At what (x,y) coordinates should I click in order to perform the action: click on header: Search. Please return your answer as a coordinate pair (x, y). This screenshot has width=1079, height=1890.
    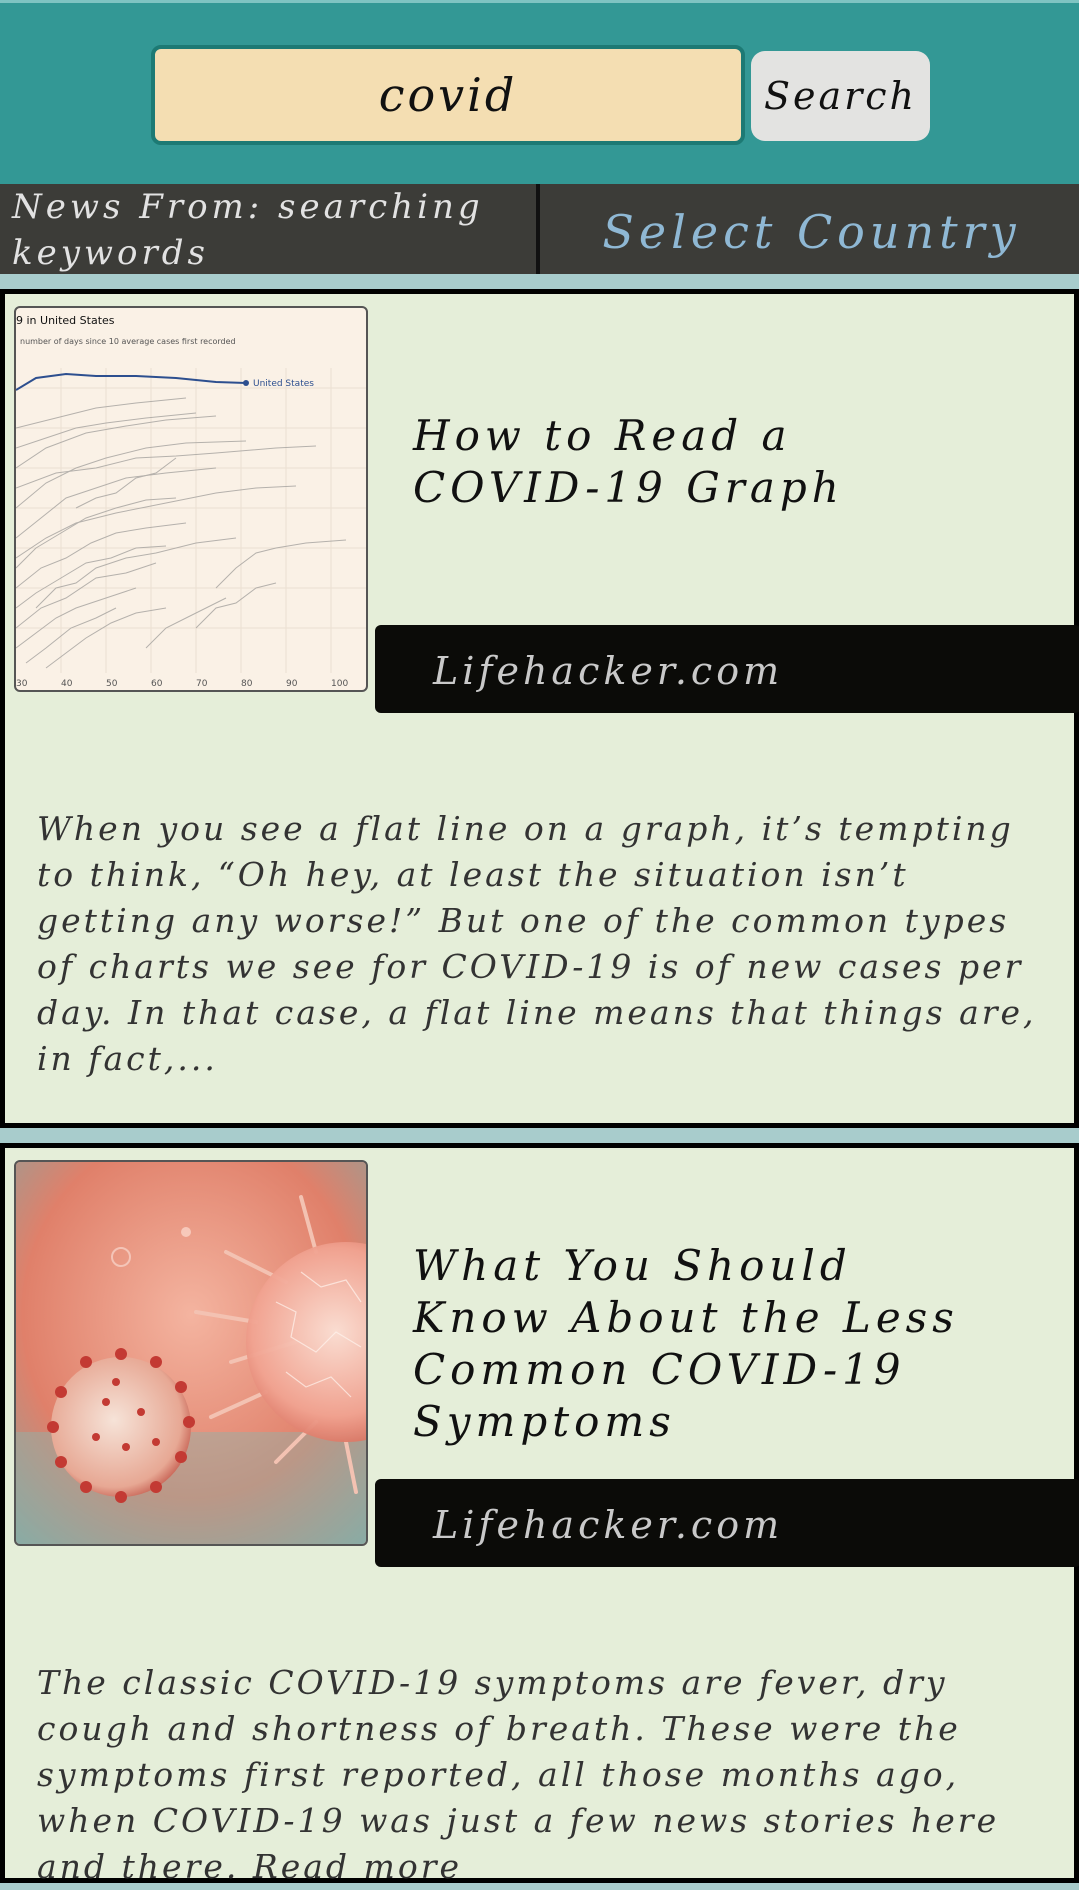
    Looking at the image, I should click on (539, 92).